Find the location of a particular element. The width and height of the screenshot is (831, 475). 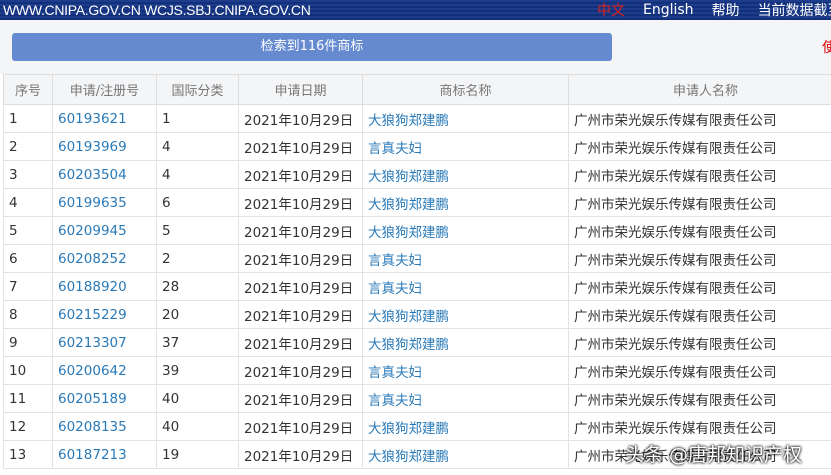

application-number-link: 60208135 is located at coordinates (104, 426).